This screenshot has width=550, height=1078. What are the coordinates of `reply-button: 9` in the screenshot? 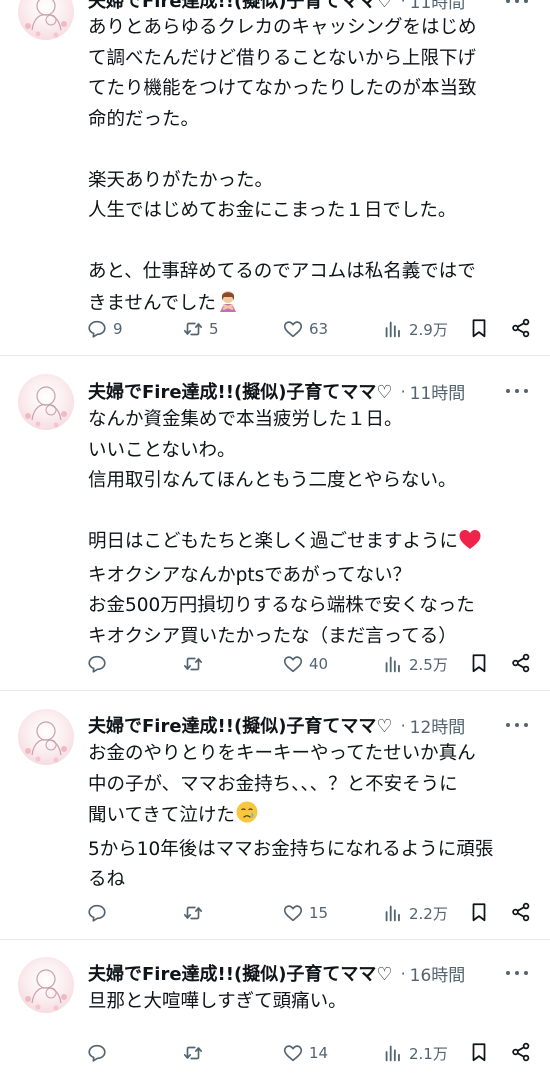 It's located at (104, 329).